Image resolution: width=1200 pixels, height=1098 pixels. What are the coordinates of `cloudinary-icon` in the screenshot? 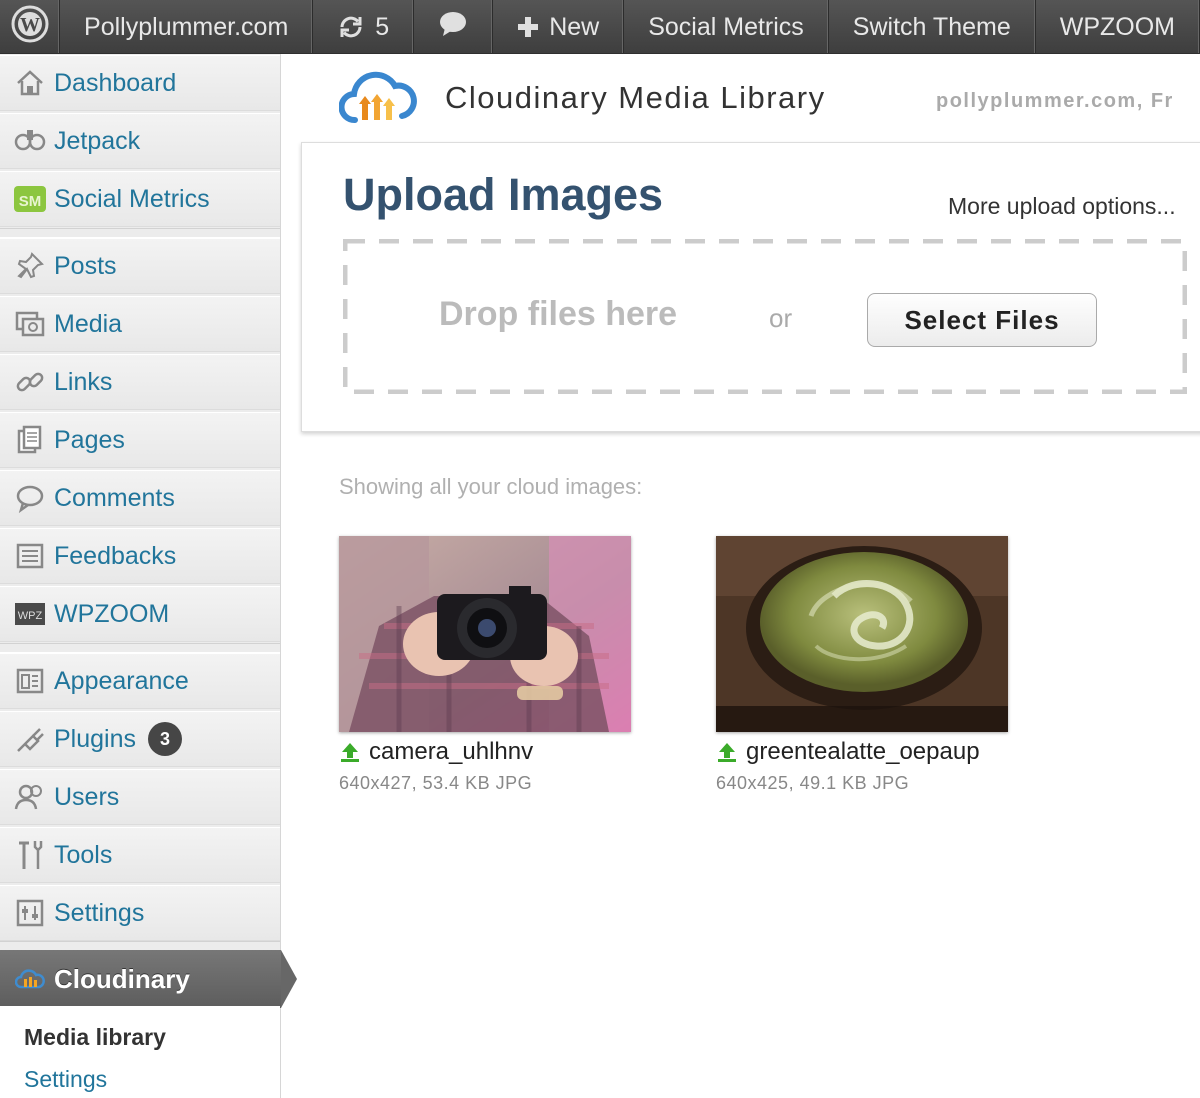 It's located at (30, 979).